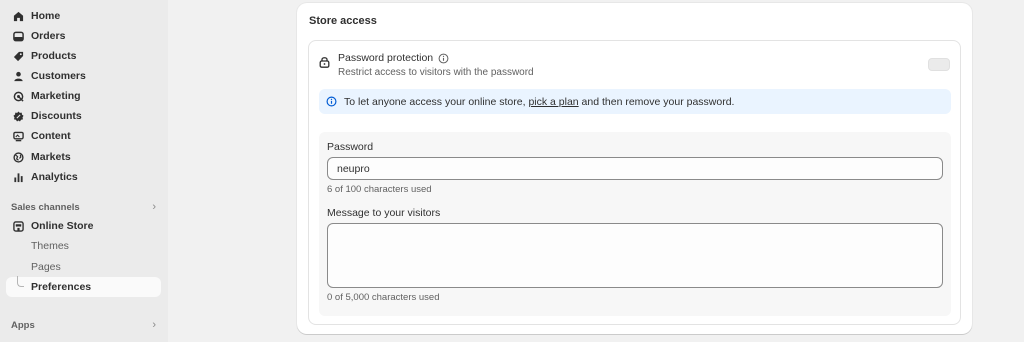  Describe the element at coordinates (386, 58) in the screenshot. I see `password-protection-title: Password protection` at that location.